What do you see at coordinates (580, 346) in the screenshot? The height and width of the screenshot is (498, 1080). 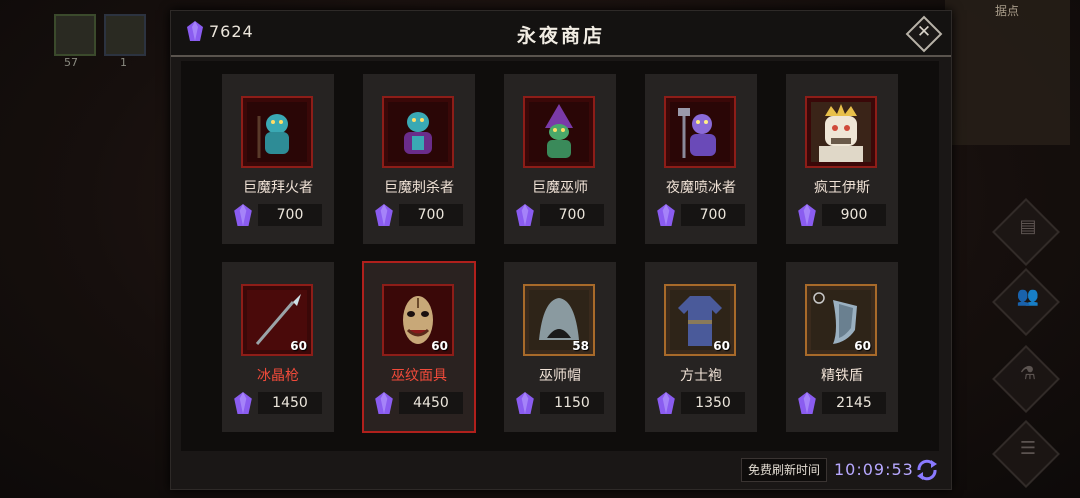 I see `item-level: 58` at bounding box center [580, 346].